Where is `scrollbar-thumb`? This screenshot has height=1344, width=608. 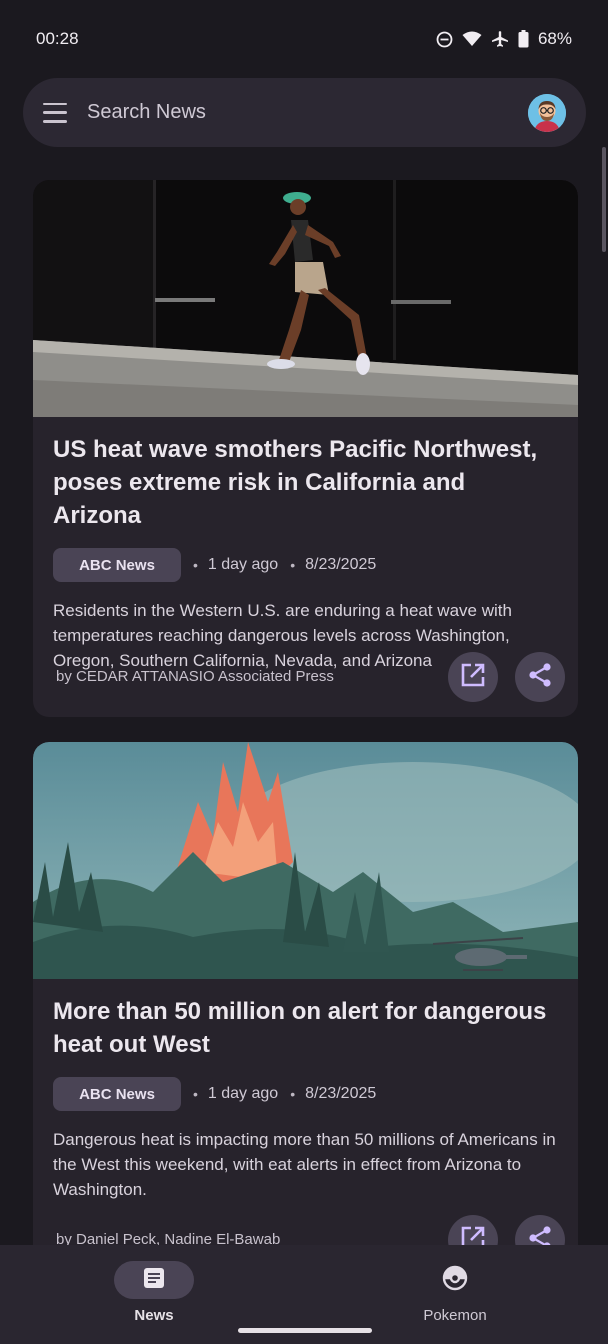 scrollbar-thumb is located at coordinates (604, 199).